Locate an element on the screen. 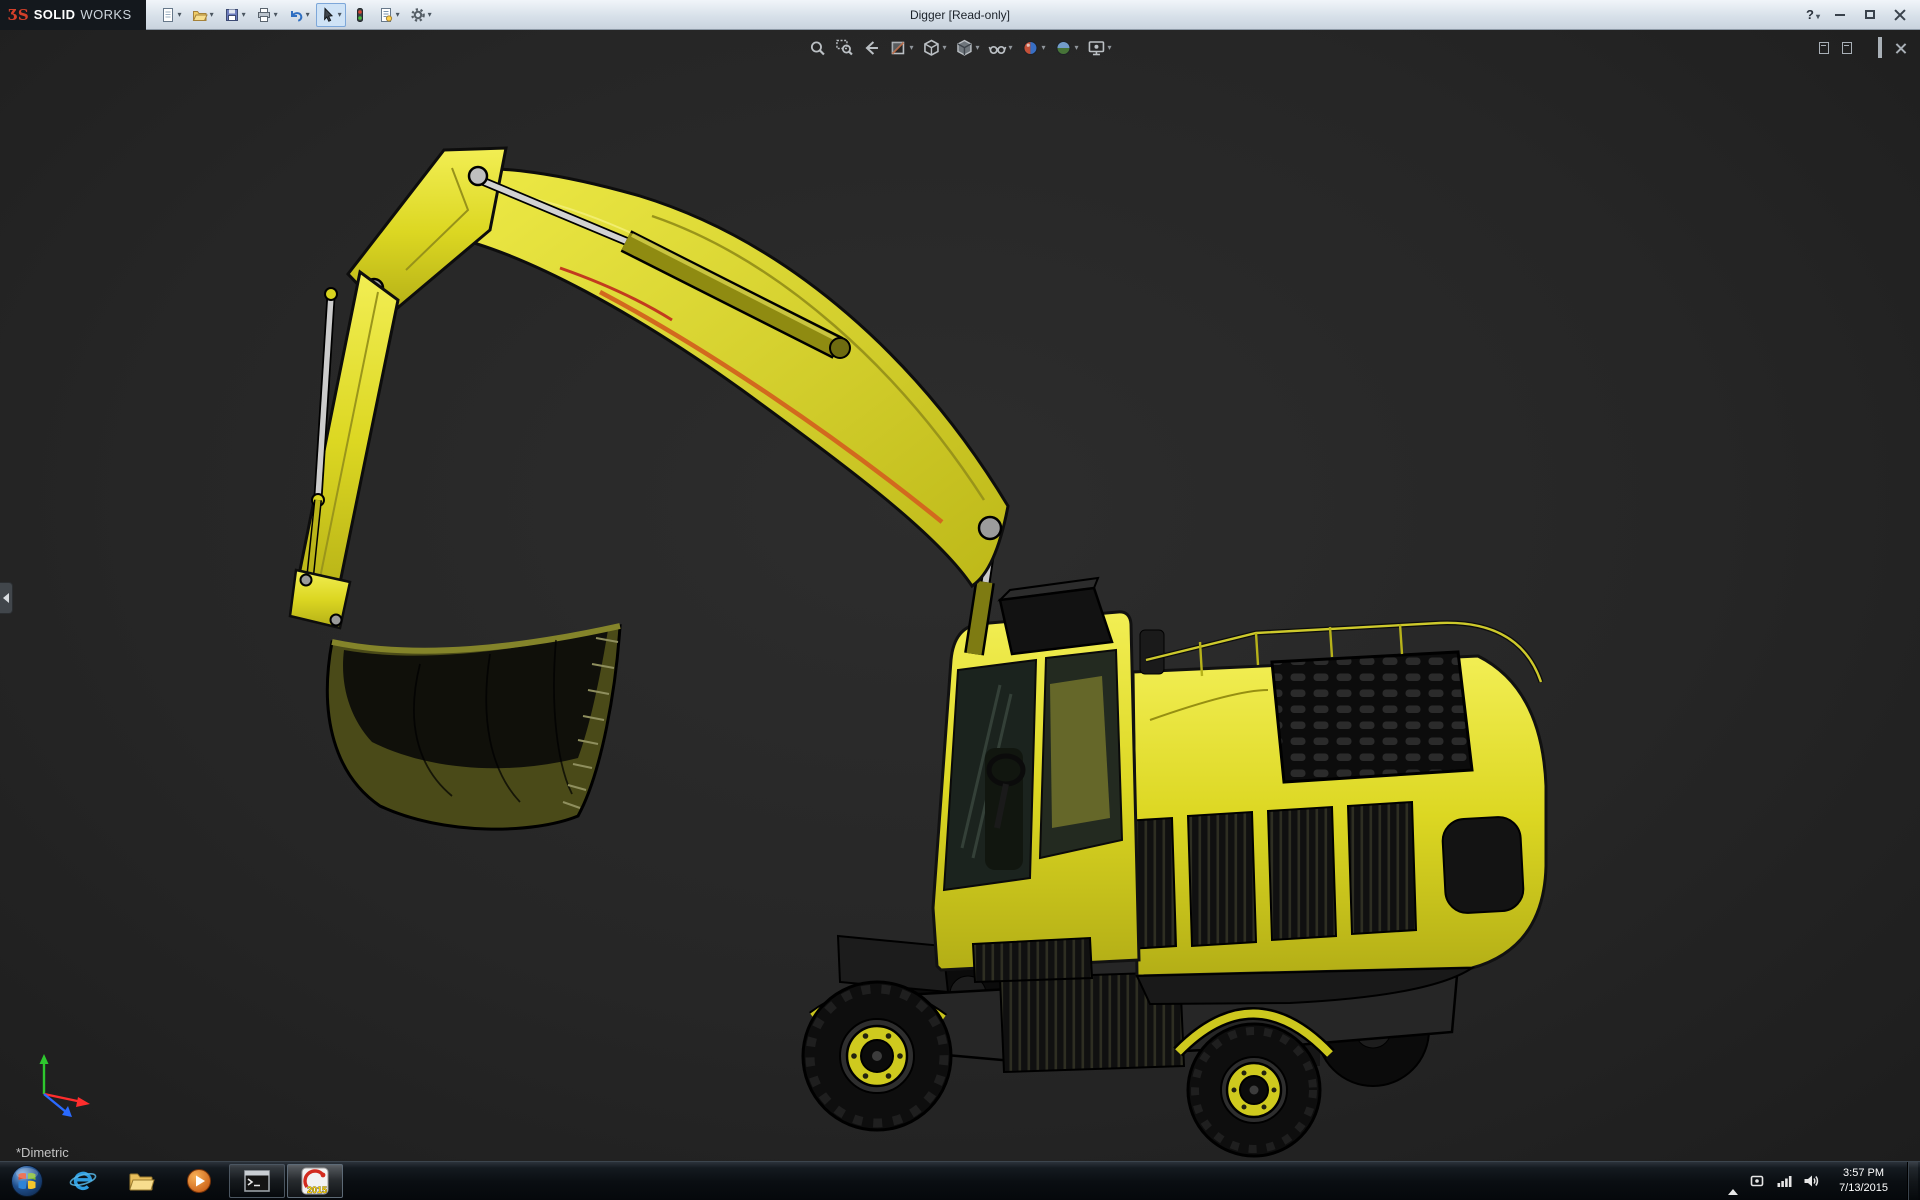 The height and width of the screenshot is (1200, 1920). new-document-button is located at coordinates (171, 15).